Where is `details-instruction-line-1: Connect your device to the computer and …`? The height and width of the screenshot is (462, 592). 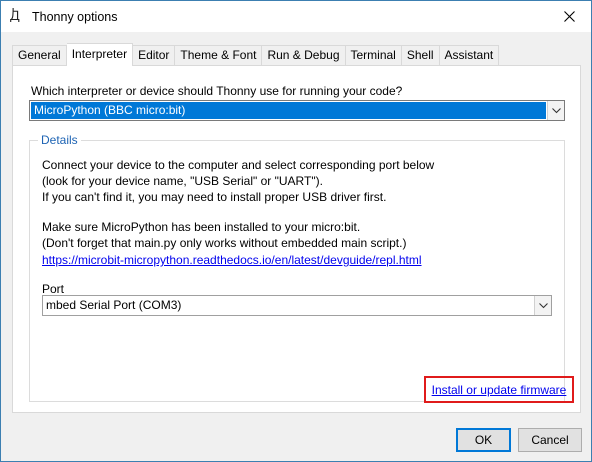 details-instruction-line-1: Connect your device to the computer and … is located at coordinates (238, 165).